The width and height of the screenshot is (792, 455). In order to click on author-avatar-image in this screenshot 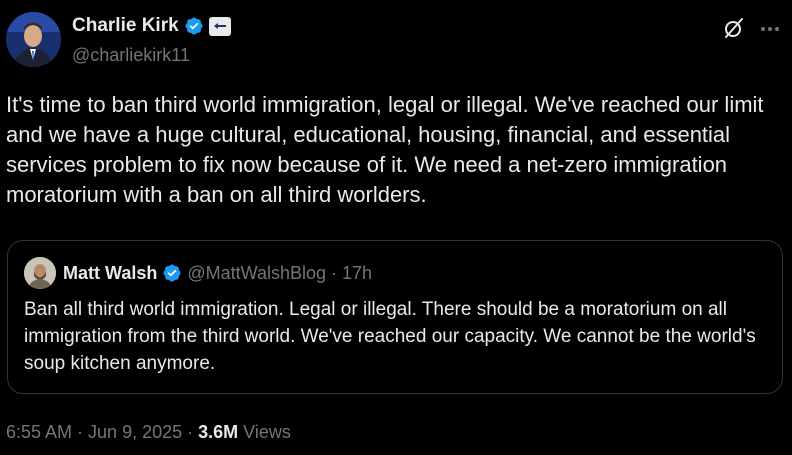, I will do `click(33, 39)`.